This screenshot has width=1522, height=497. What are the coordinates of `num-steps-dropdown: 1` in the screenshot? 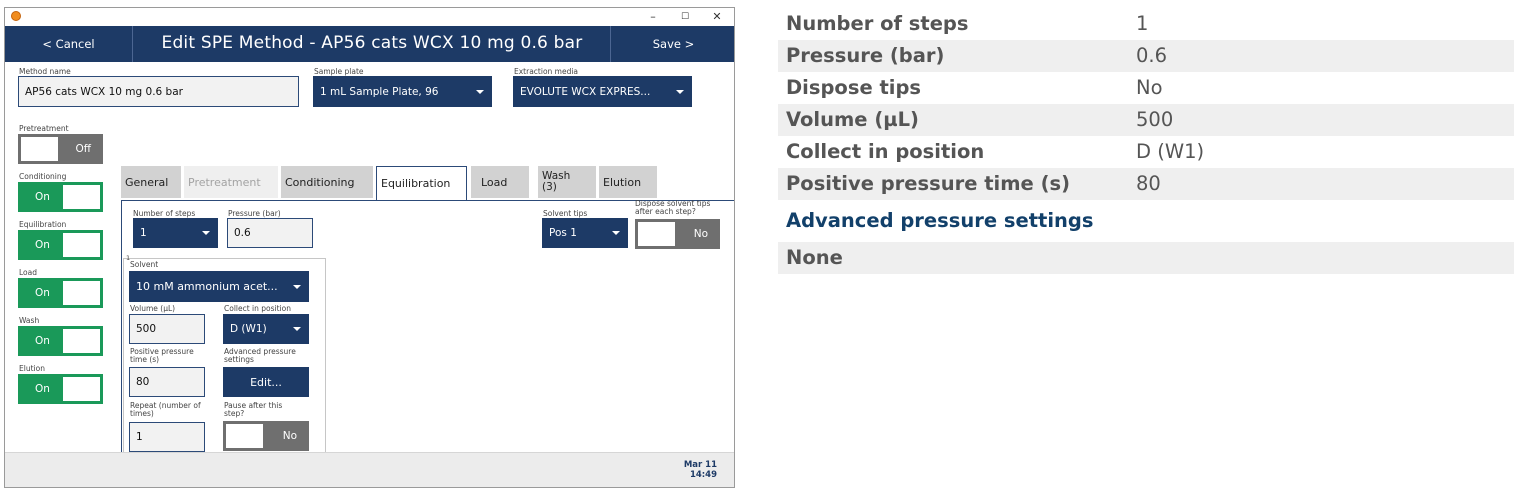 It's located at (175, 233).